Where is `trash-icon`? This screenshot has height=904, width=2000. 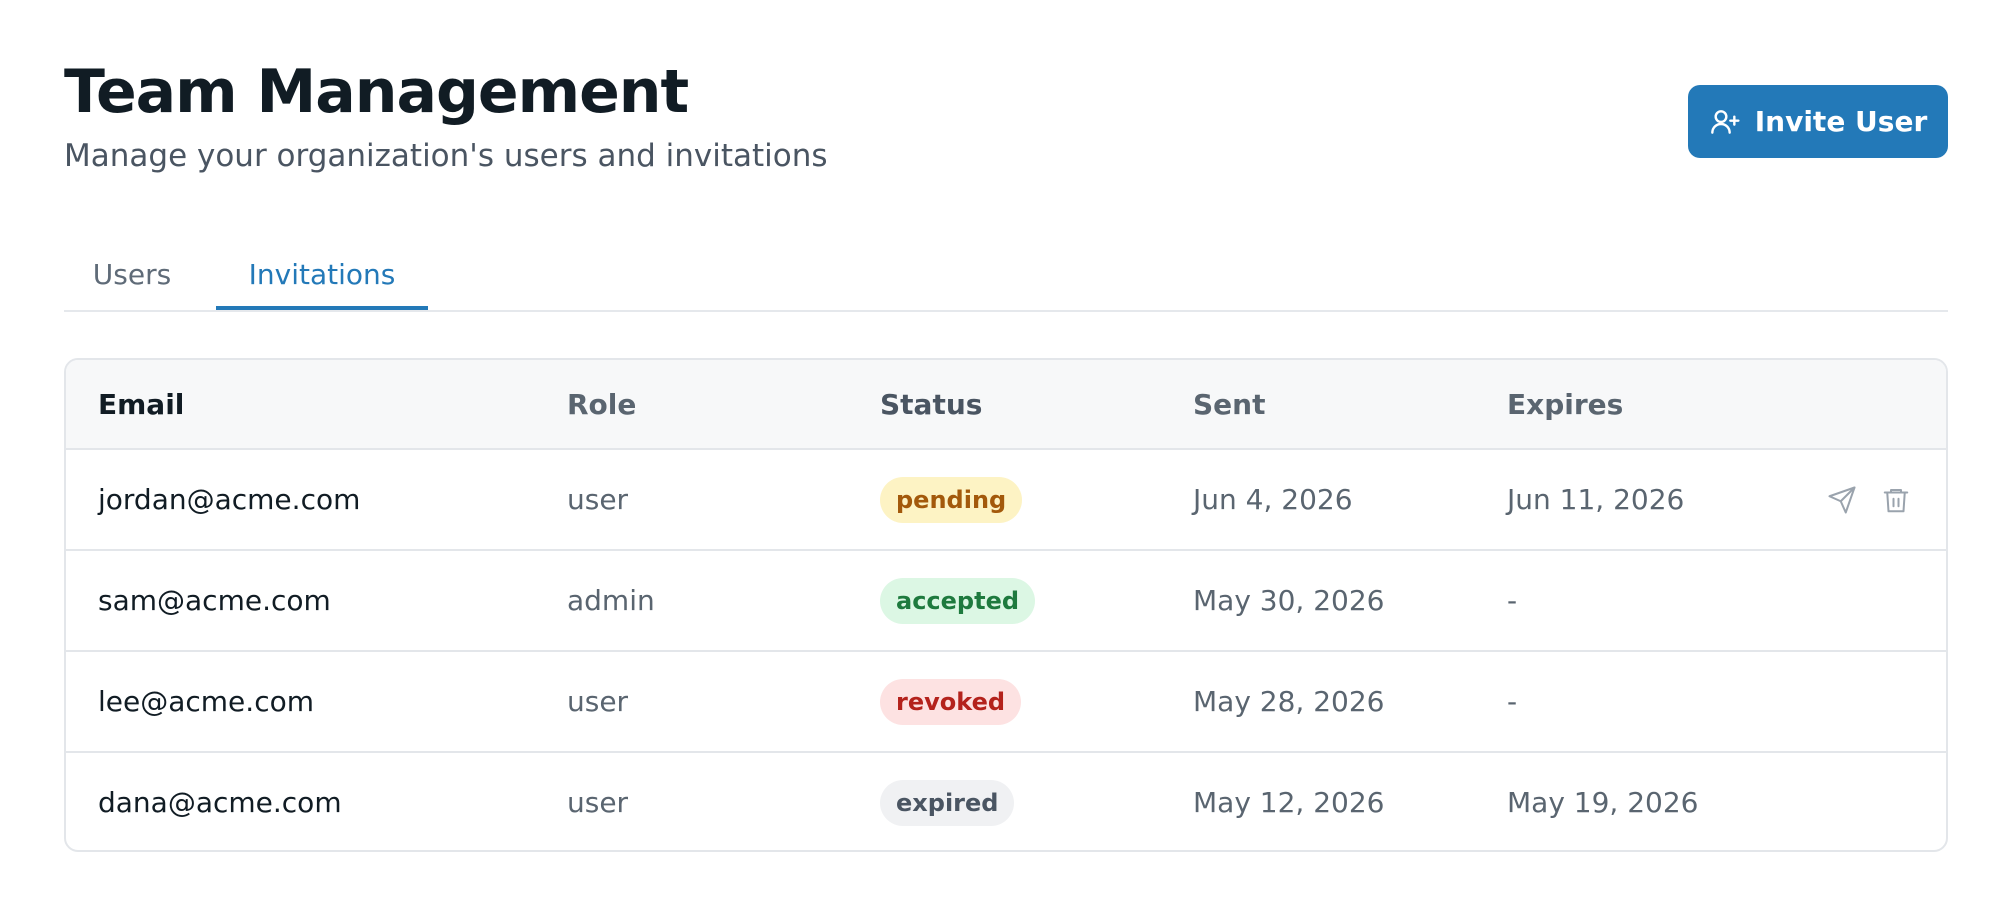
trash-icon is located at coordinates (1896, 500).